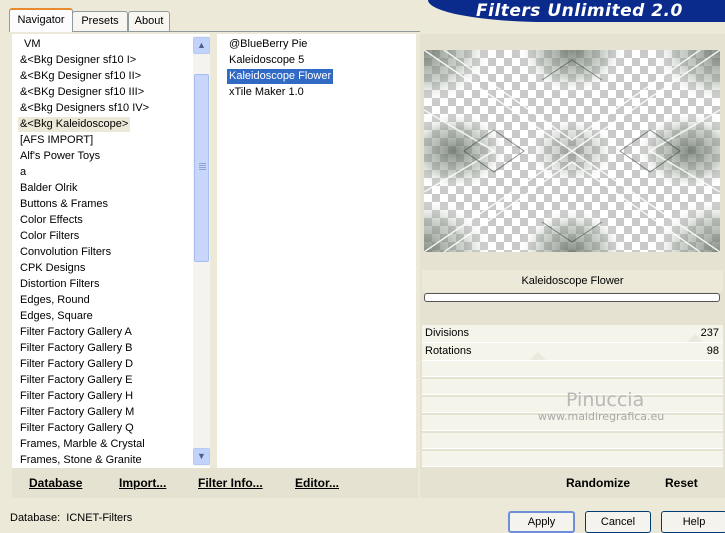 The height and width of the screenshot is (533, 725). What do you see at coordinates (201, 45) in the screenshot?
I see `scroll-up-icon: ▲` at bounding box center [201, 45].